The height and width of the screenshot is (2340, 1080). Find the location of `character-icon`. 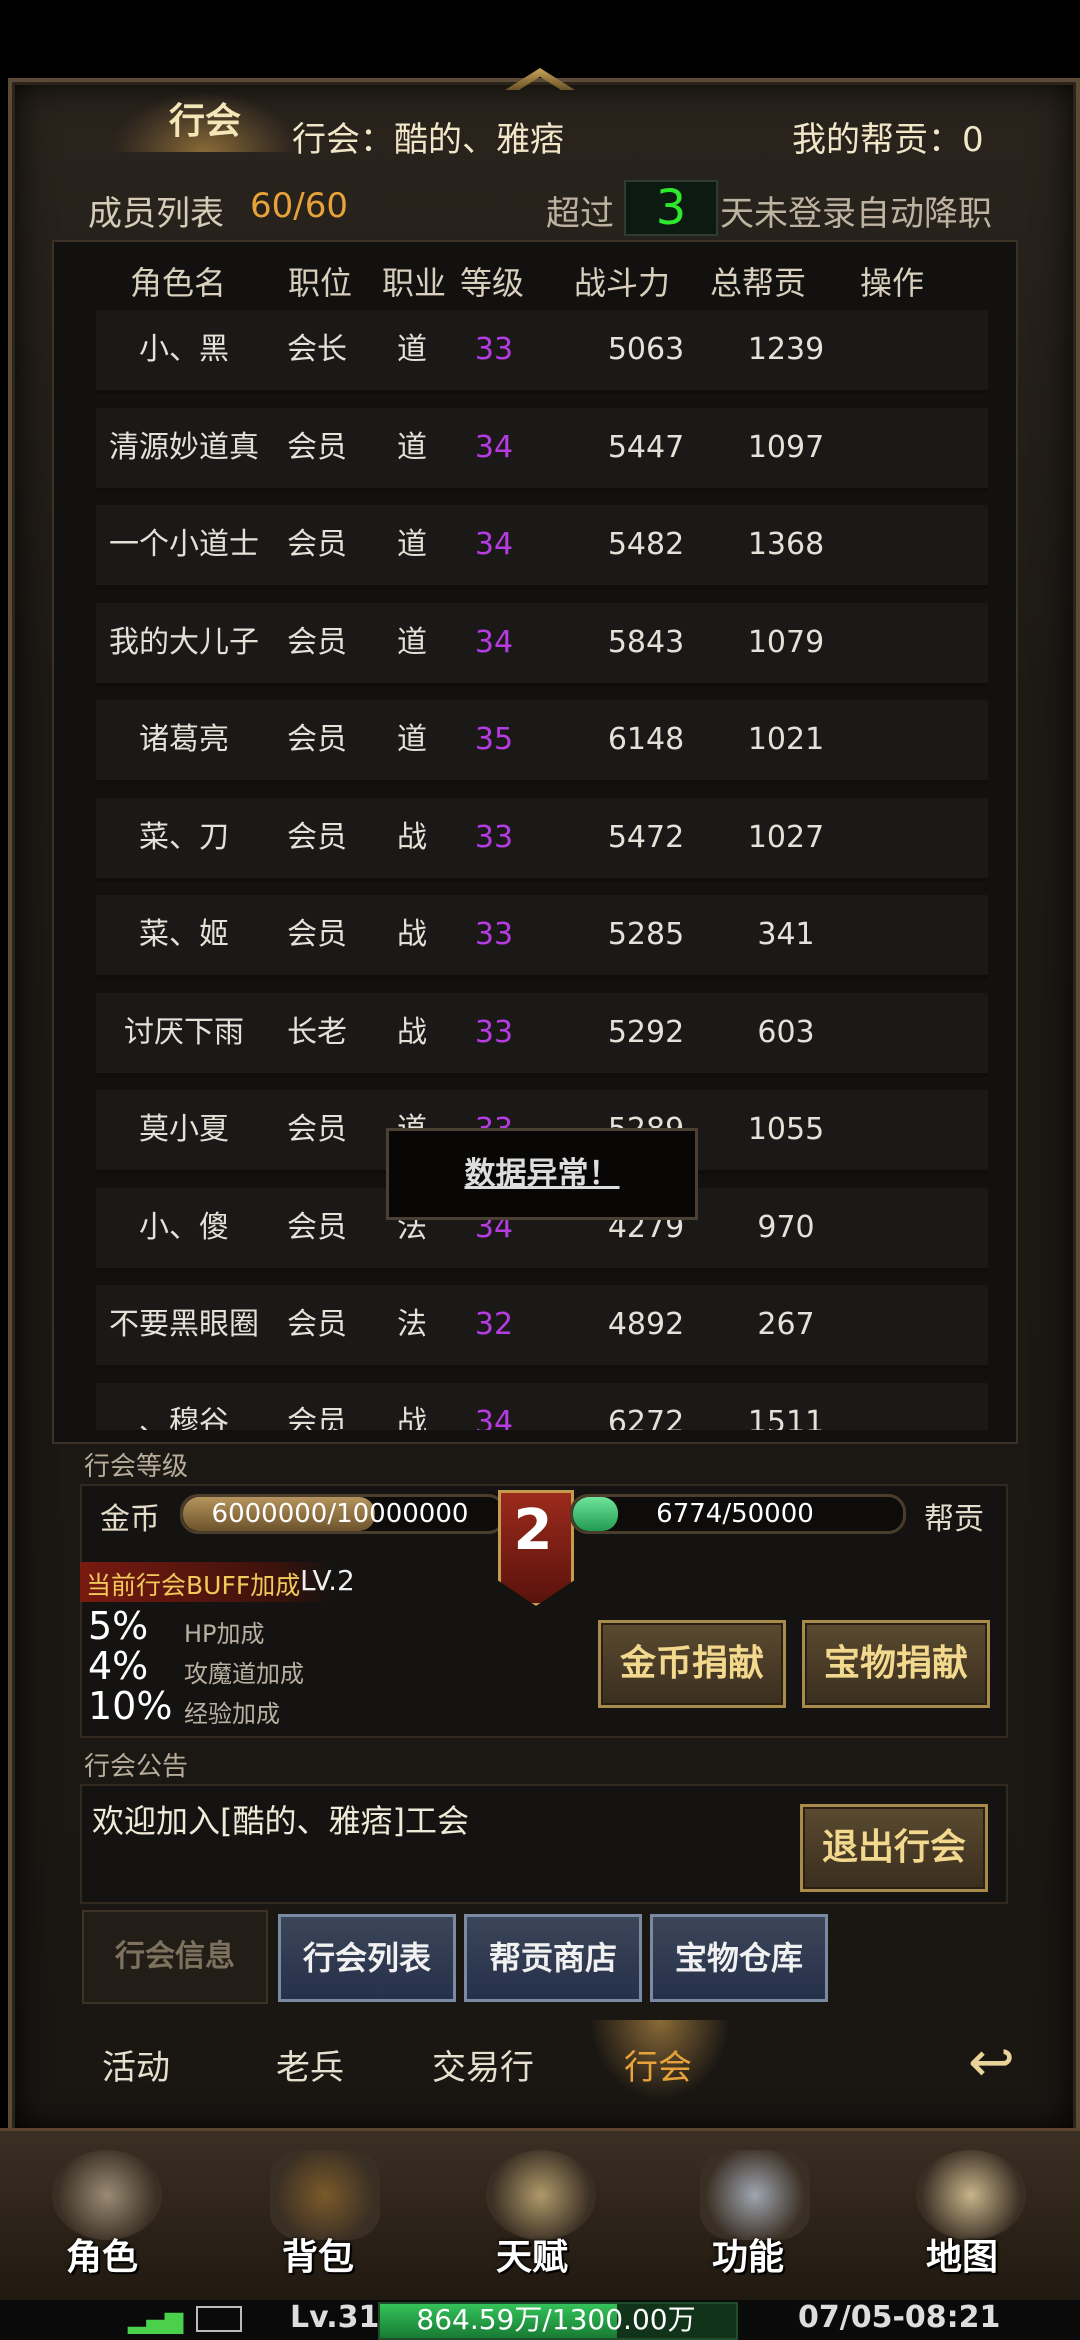

character-icon is located at coordinates (107, 2195).